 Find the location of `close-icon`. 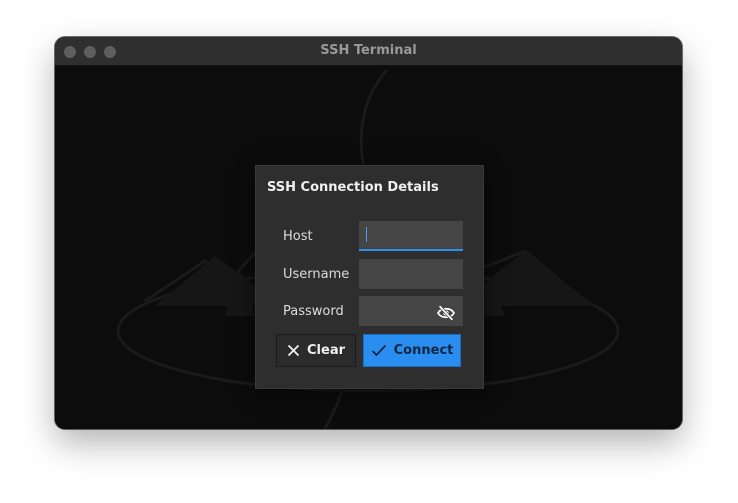

close-icon is located at coordinates (293, 350).